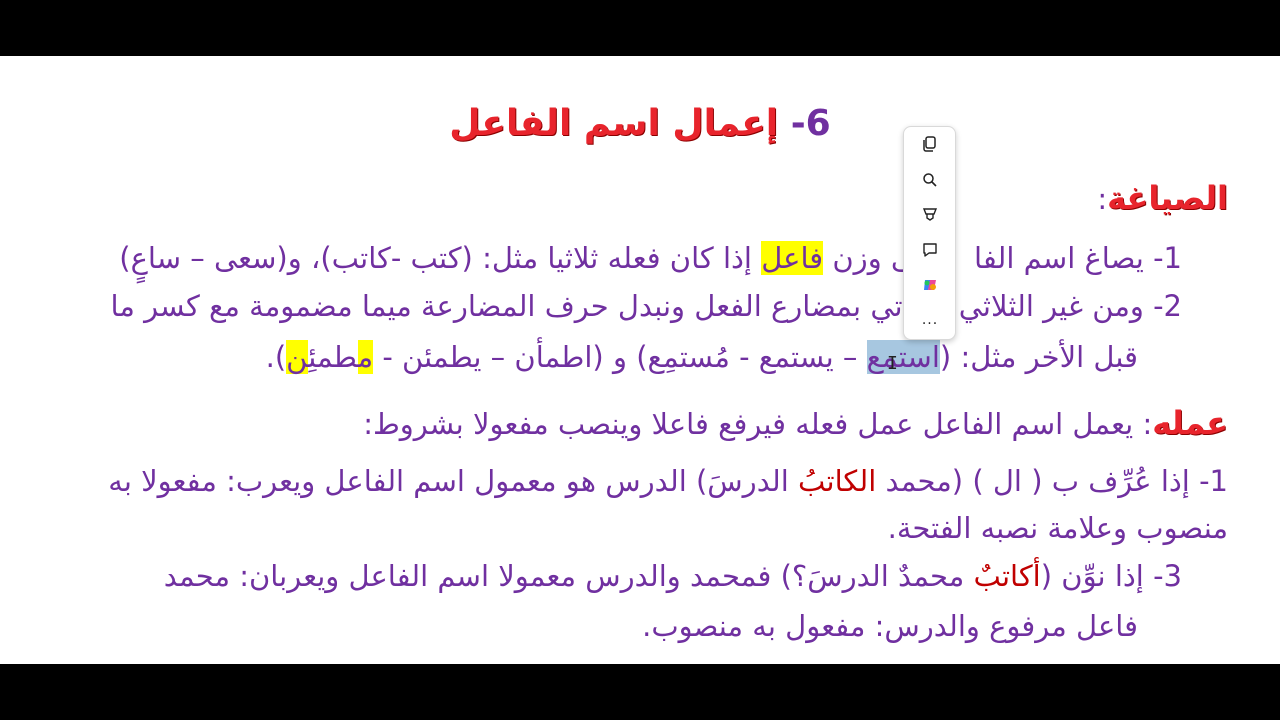 The height and width of the screenshot is (720, 1280). What do you see at coordinates (1007, 576) in the screenshot?
I see `red-word-akatib: أكاتبٌ` at bounding box center [1007, 576].